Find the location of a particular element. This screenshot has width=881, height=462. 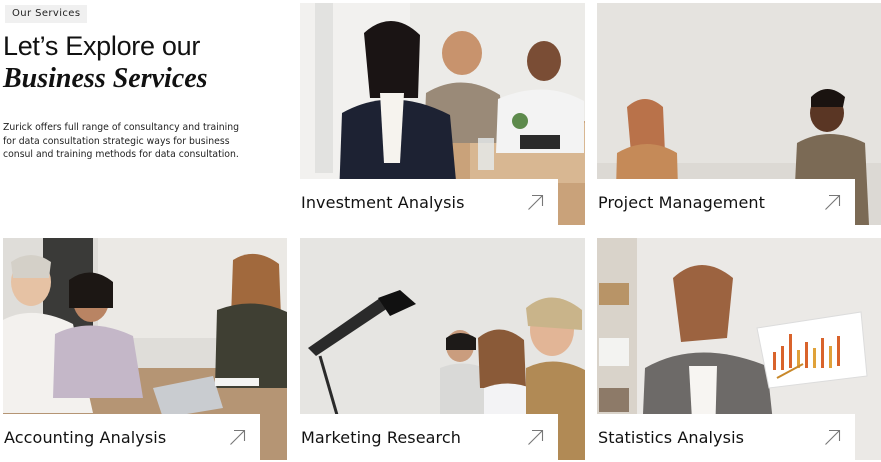

page-title-line1: Let’s Explore our is located at coordinates (102, 46).